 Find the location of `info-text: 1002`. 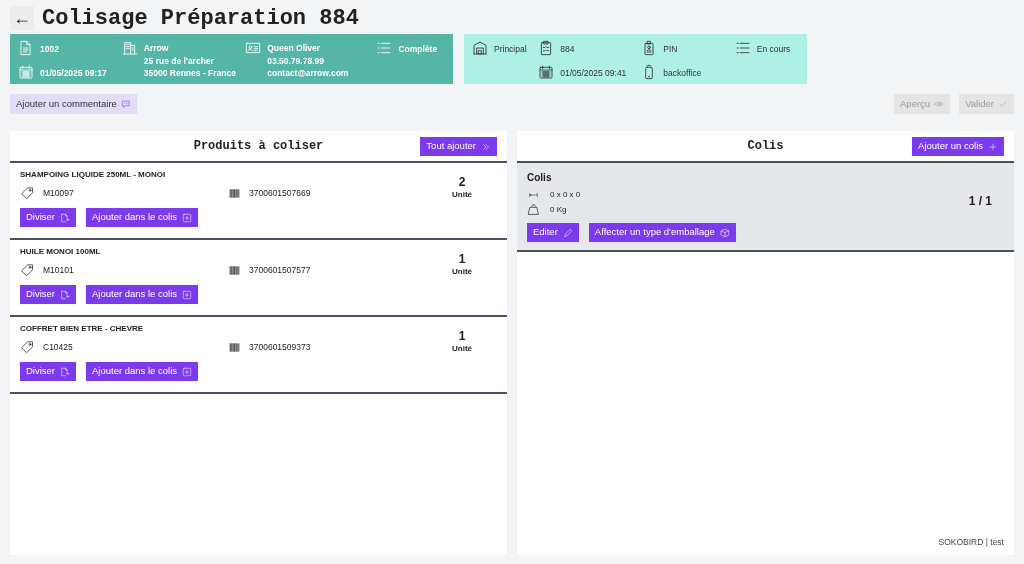

info-text: 1002 is located at coordinates (49, 49).